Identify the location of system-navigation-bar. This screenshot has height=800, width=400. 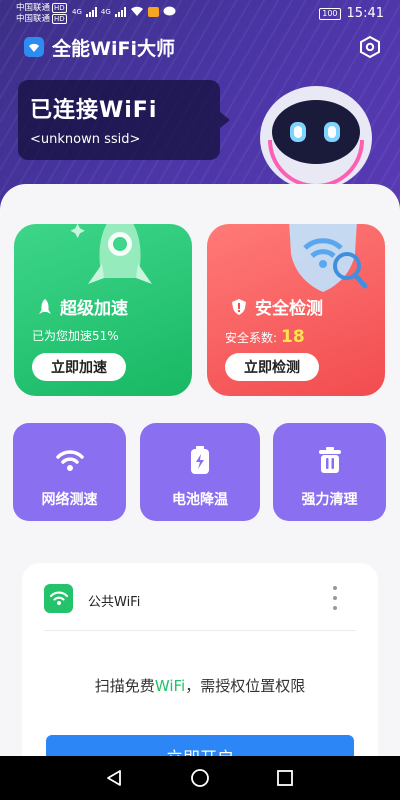
(200, 778).